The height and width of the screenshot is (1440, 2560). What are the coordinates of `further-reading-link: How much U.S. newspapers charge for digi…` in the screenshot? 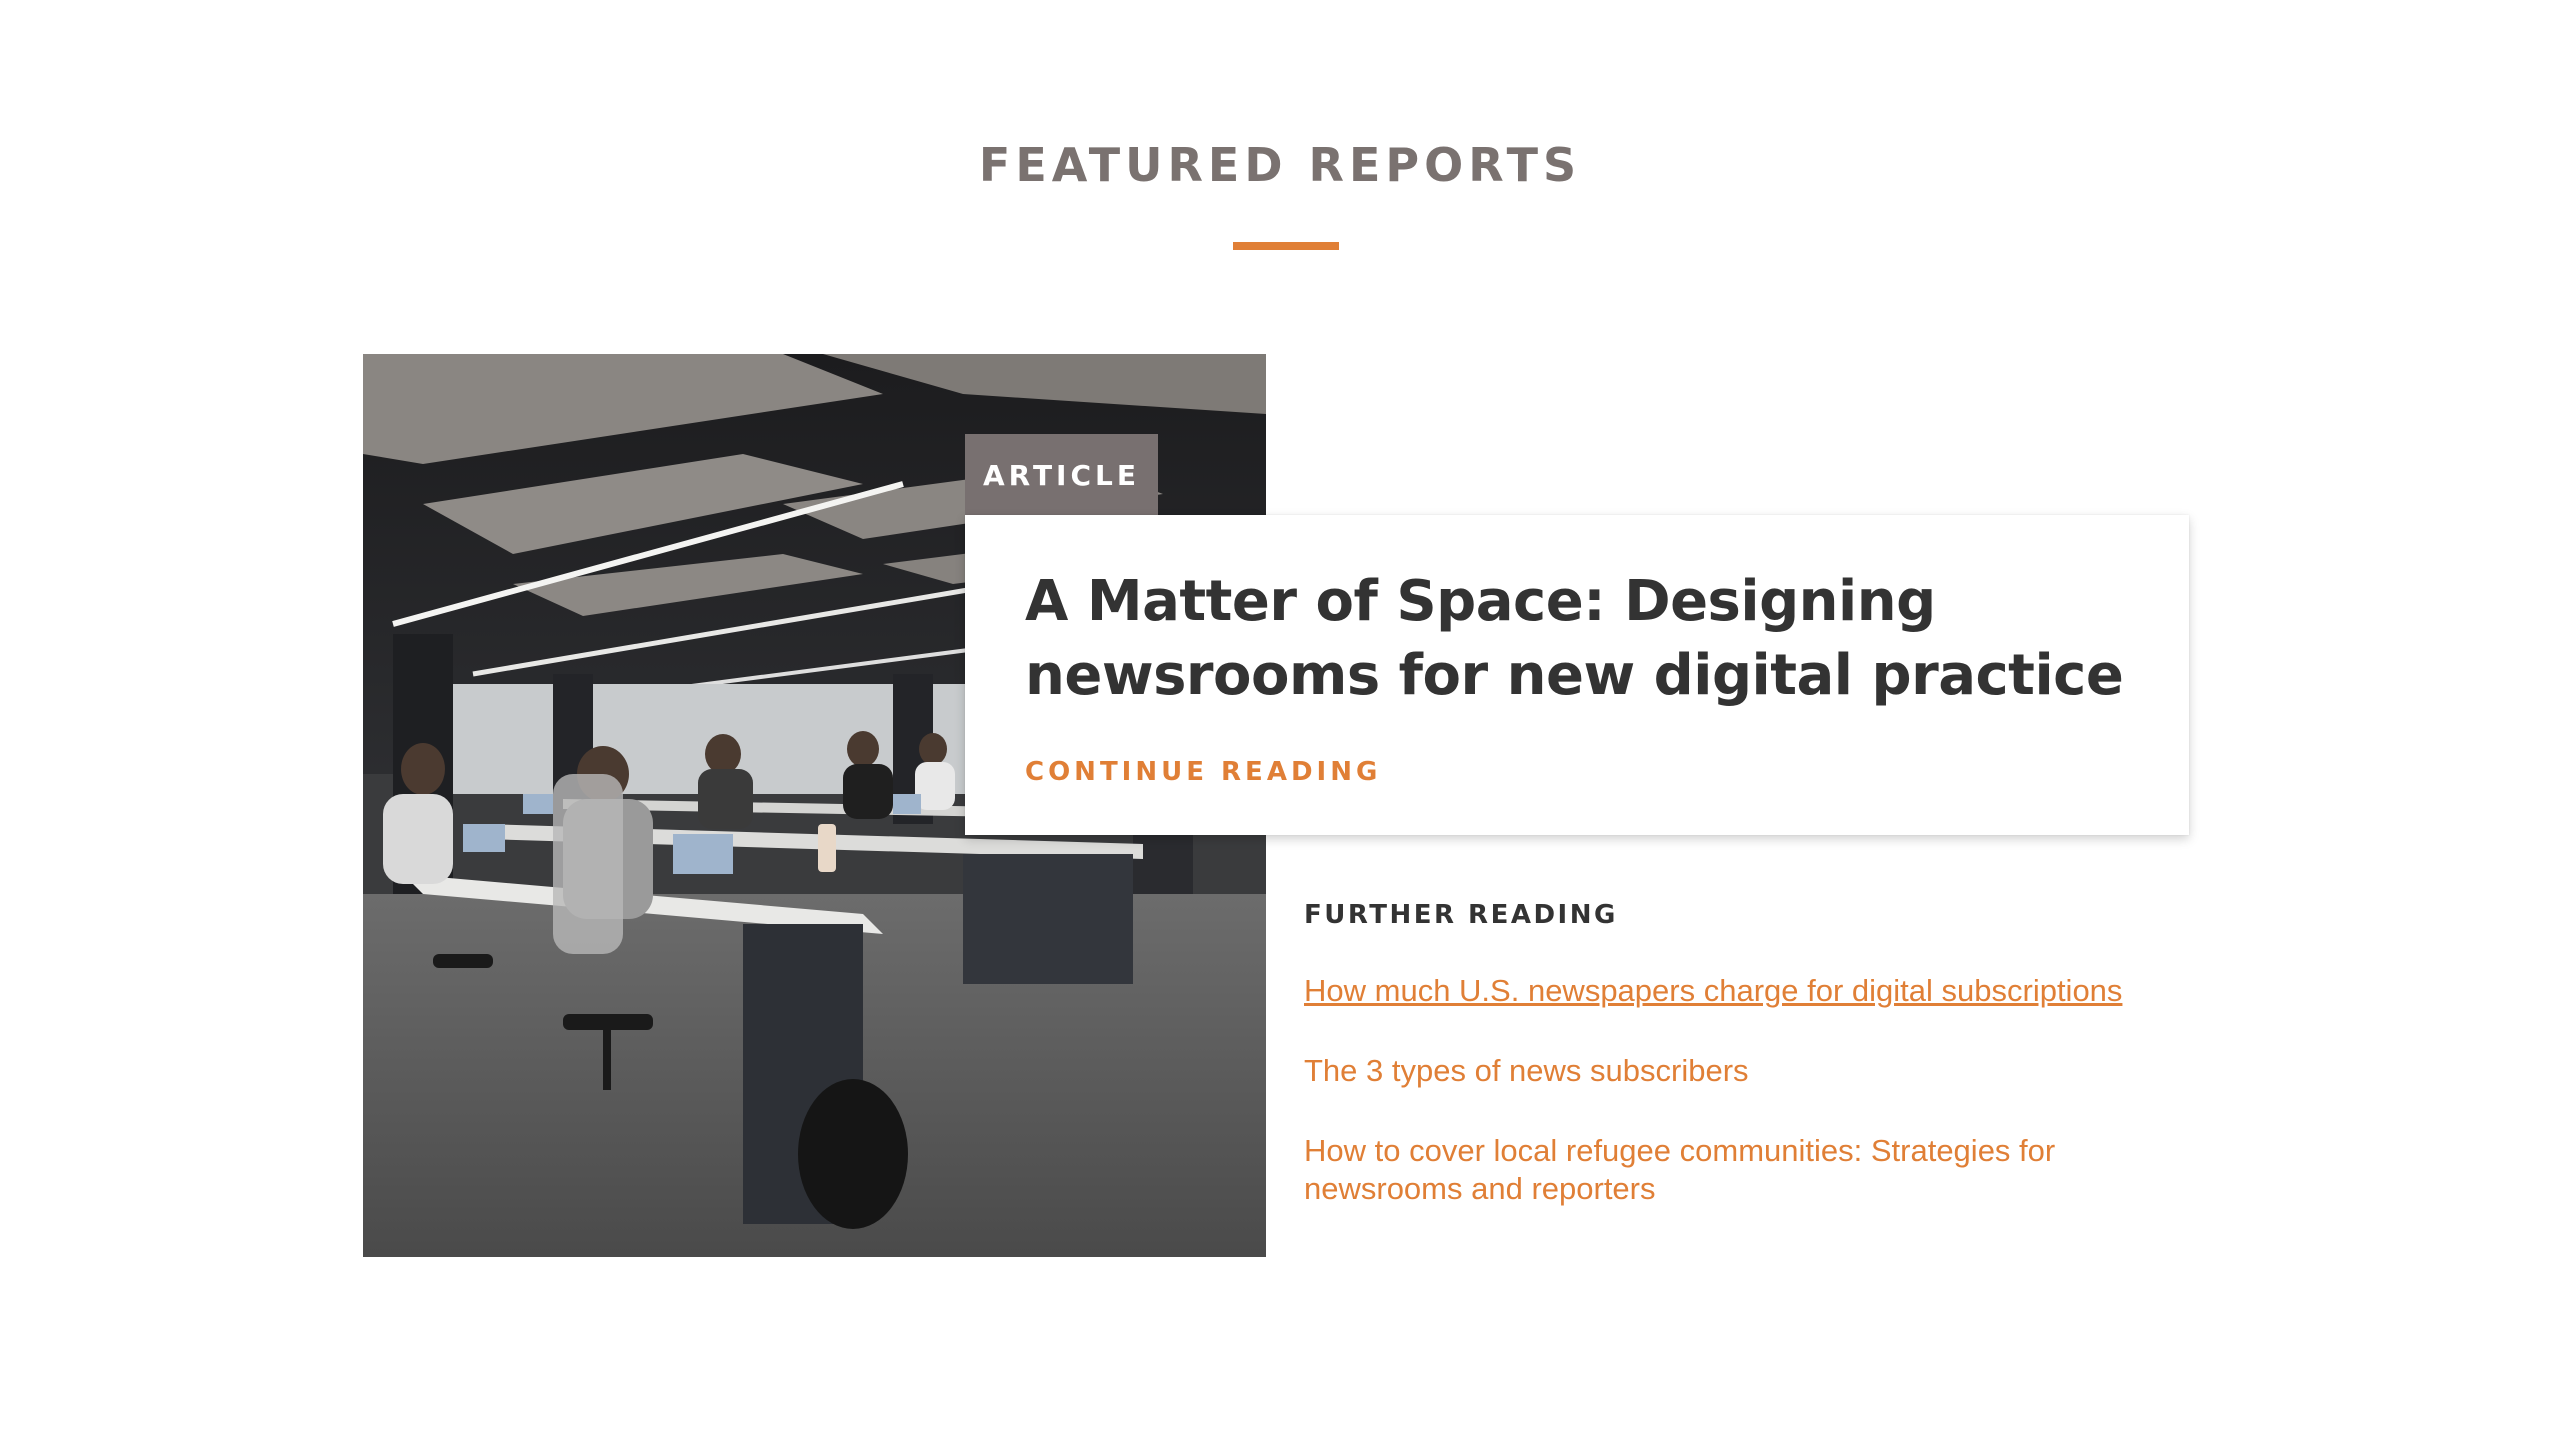 It's located at (1754, 991).